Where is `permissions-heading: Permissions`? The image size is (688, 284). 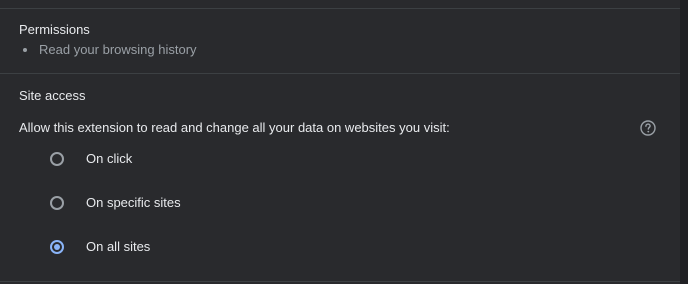 permissions-heading: Permissions is located at coordinates (54, 29).